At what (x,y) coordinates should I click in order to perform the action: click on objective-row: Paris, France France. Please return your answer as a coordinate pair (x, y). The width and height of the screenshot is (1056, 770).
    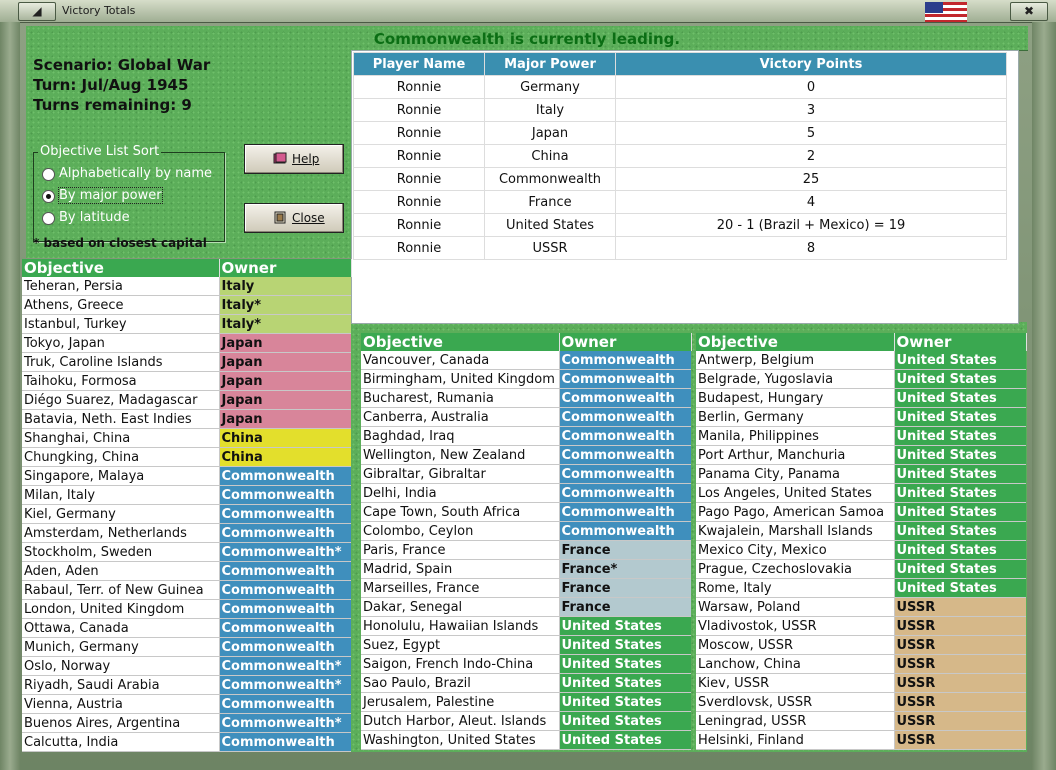
    Looking at the image, I should click on (526, 550).